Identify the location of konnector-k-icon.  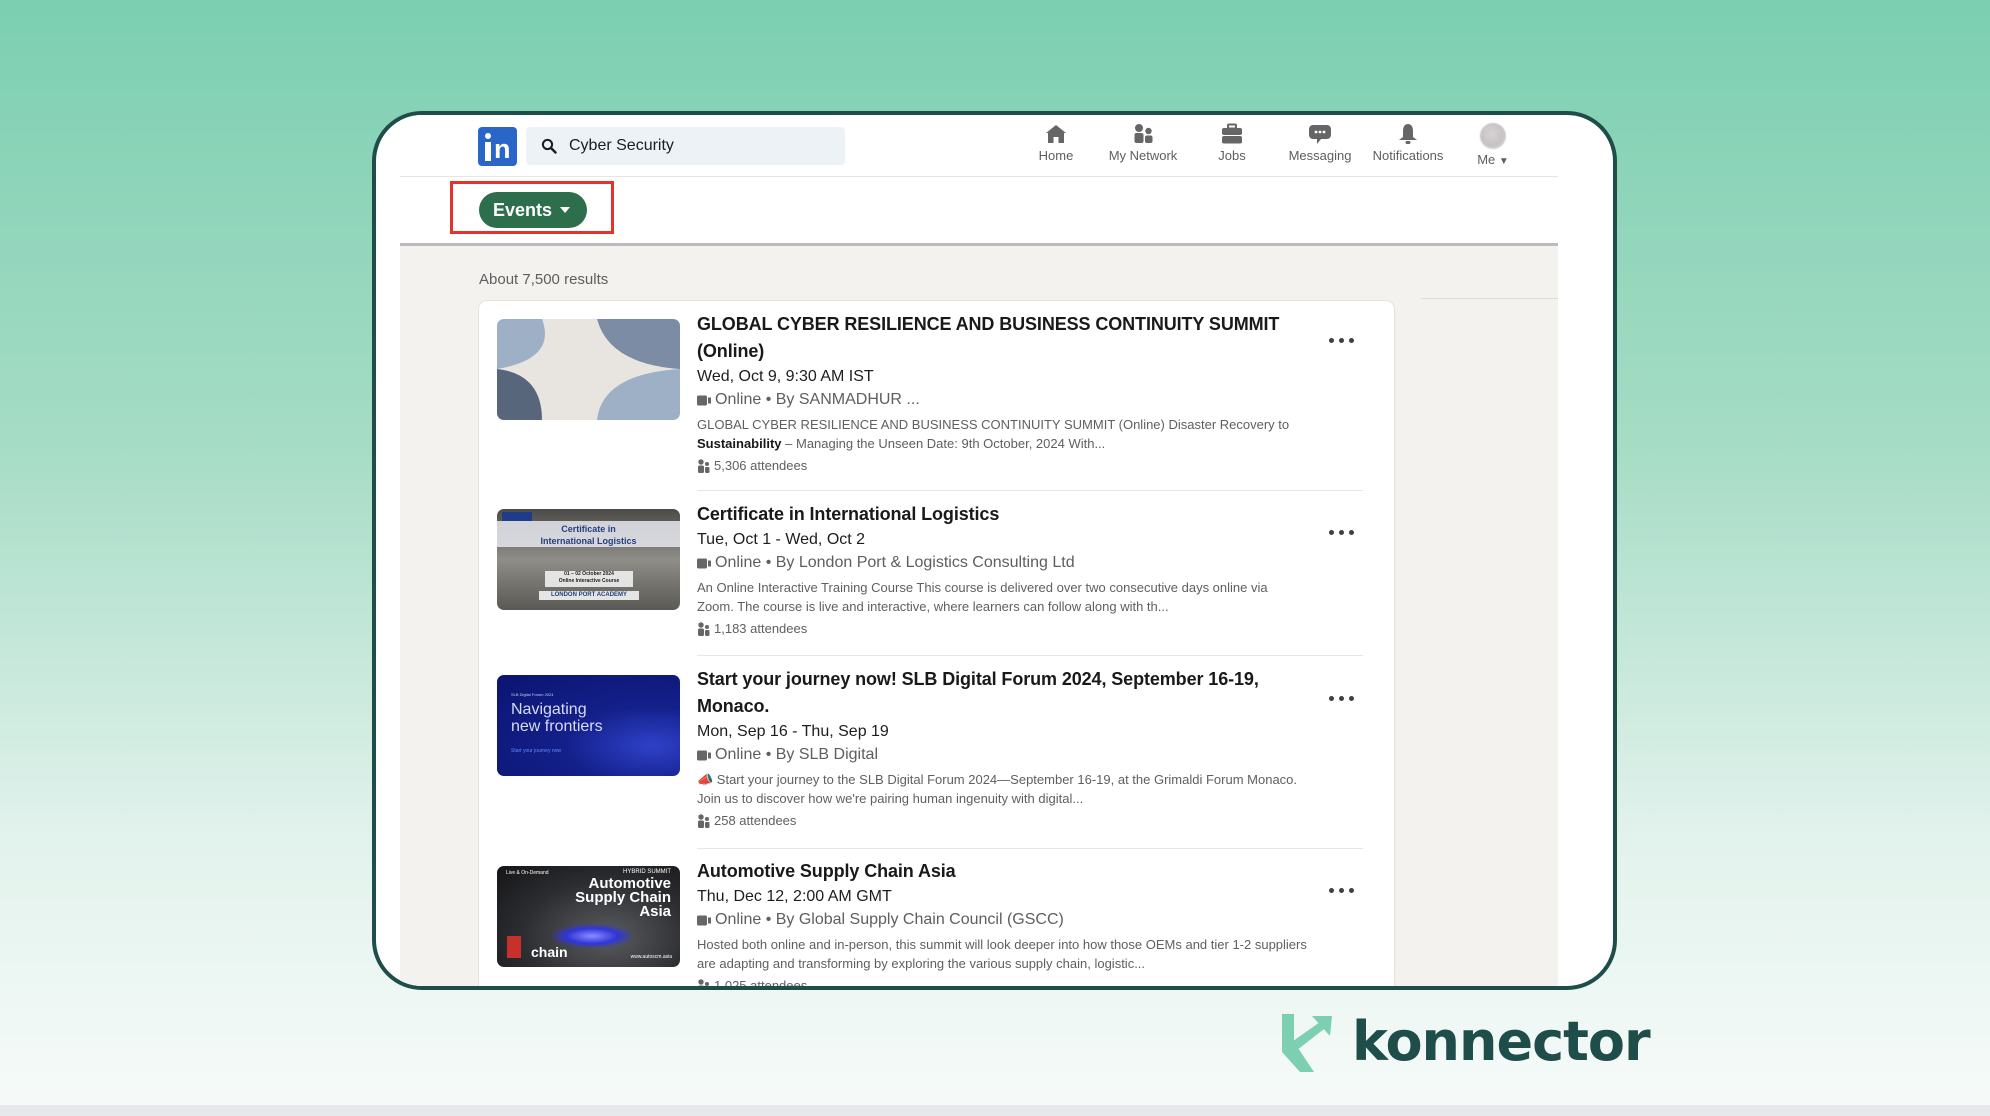
(1307, 1043).